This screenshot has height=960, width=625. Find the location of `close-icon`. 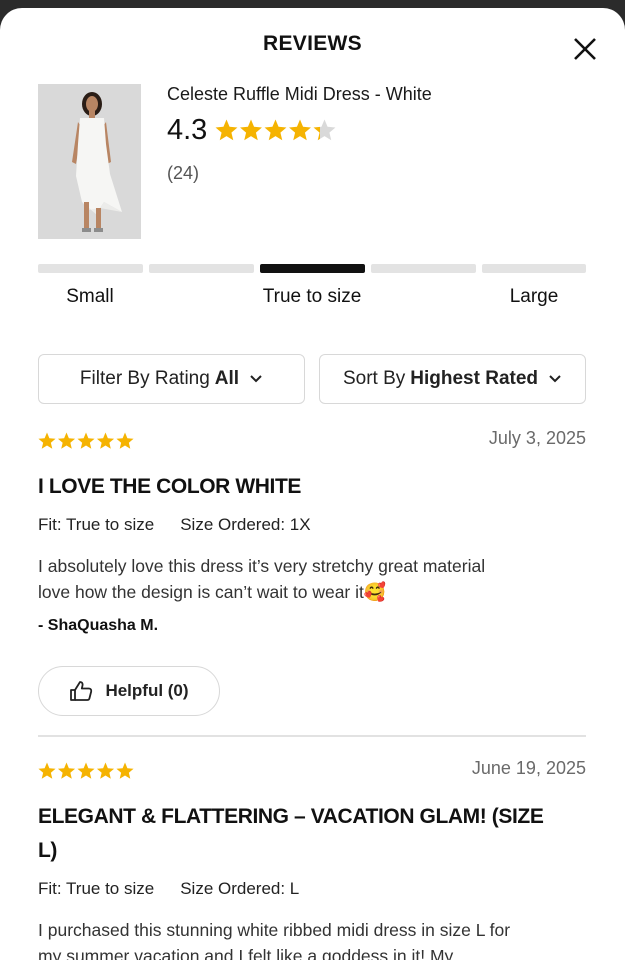

close-icon is located at coordinates (585, 49).